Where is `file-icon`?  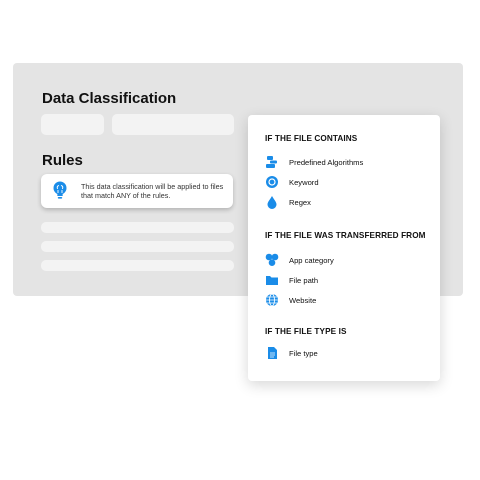
file-icon is located at coordinates (272, 353).